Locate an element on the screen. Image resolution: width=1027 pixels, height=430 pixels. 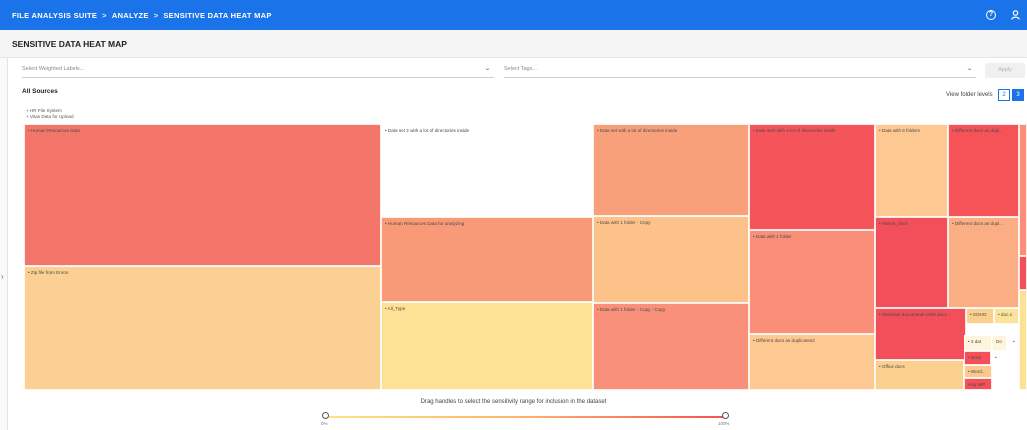
apply-button: Apply is located at coordinates (1005, 70).